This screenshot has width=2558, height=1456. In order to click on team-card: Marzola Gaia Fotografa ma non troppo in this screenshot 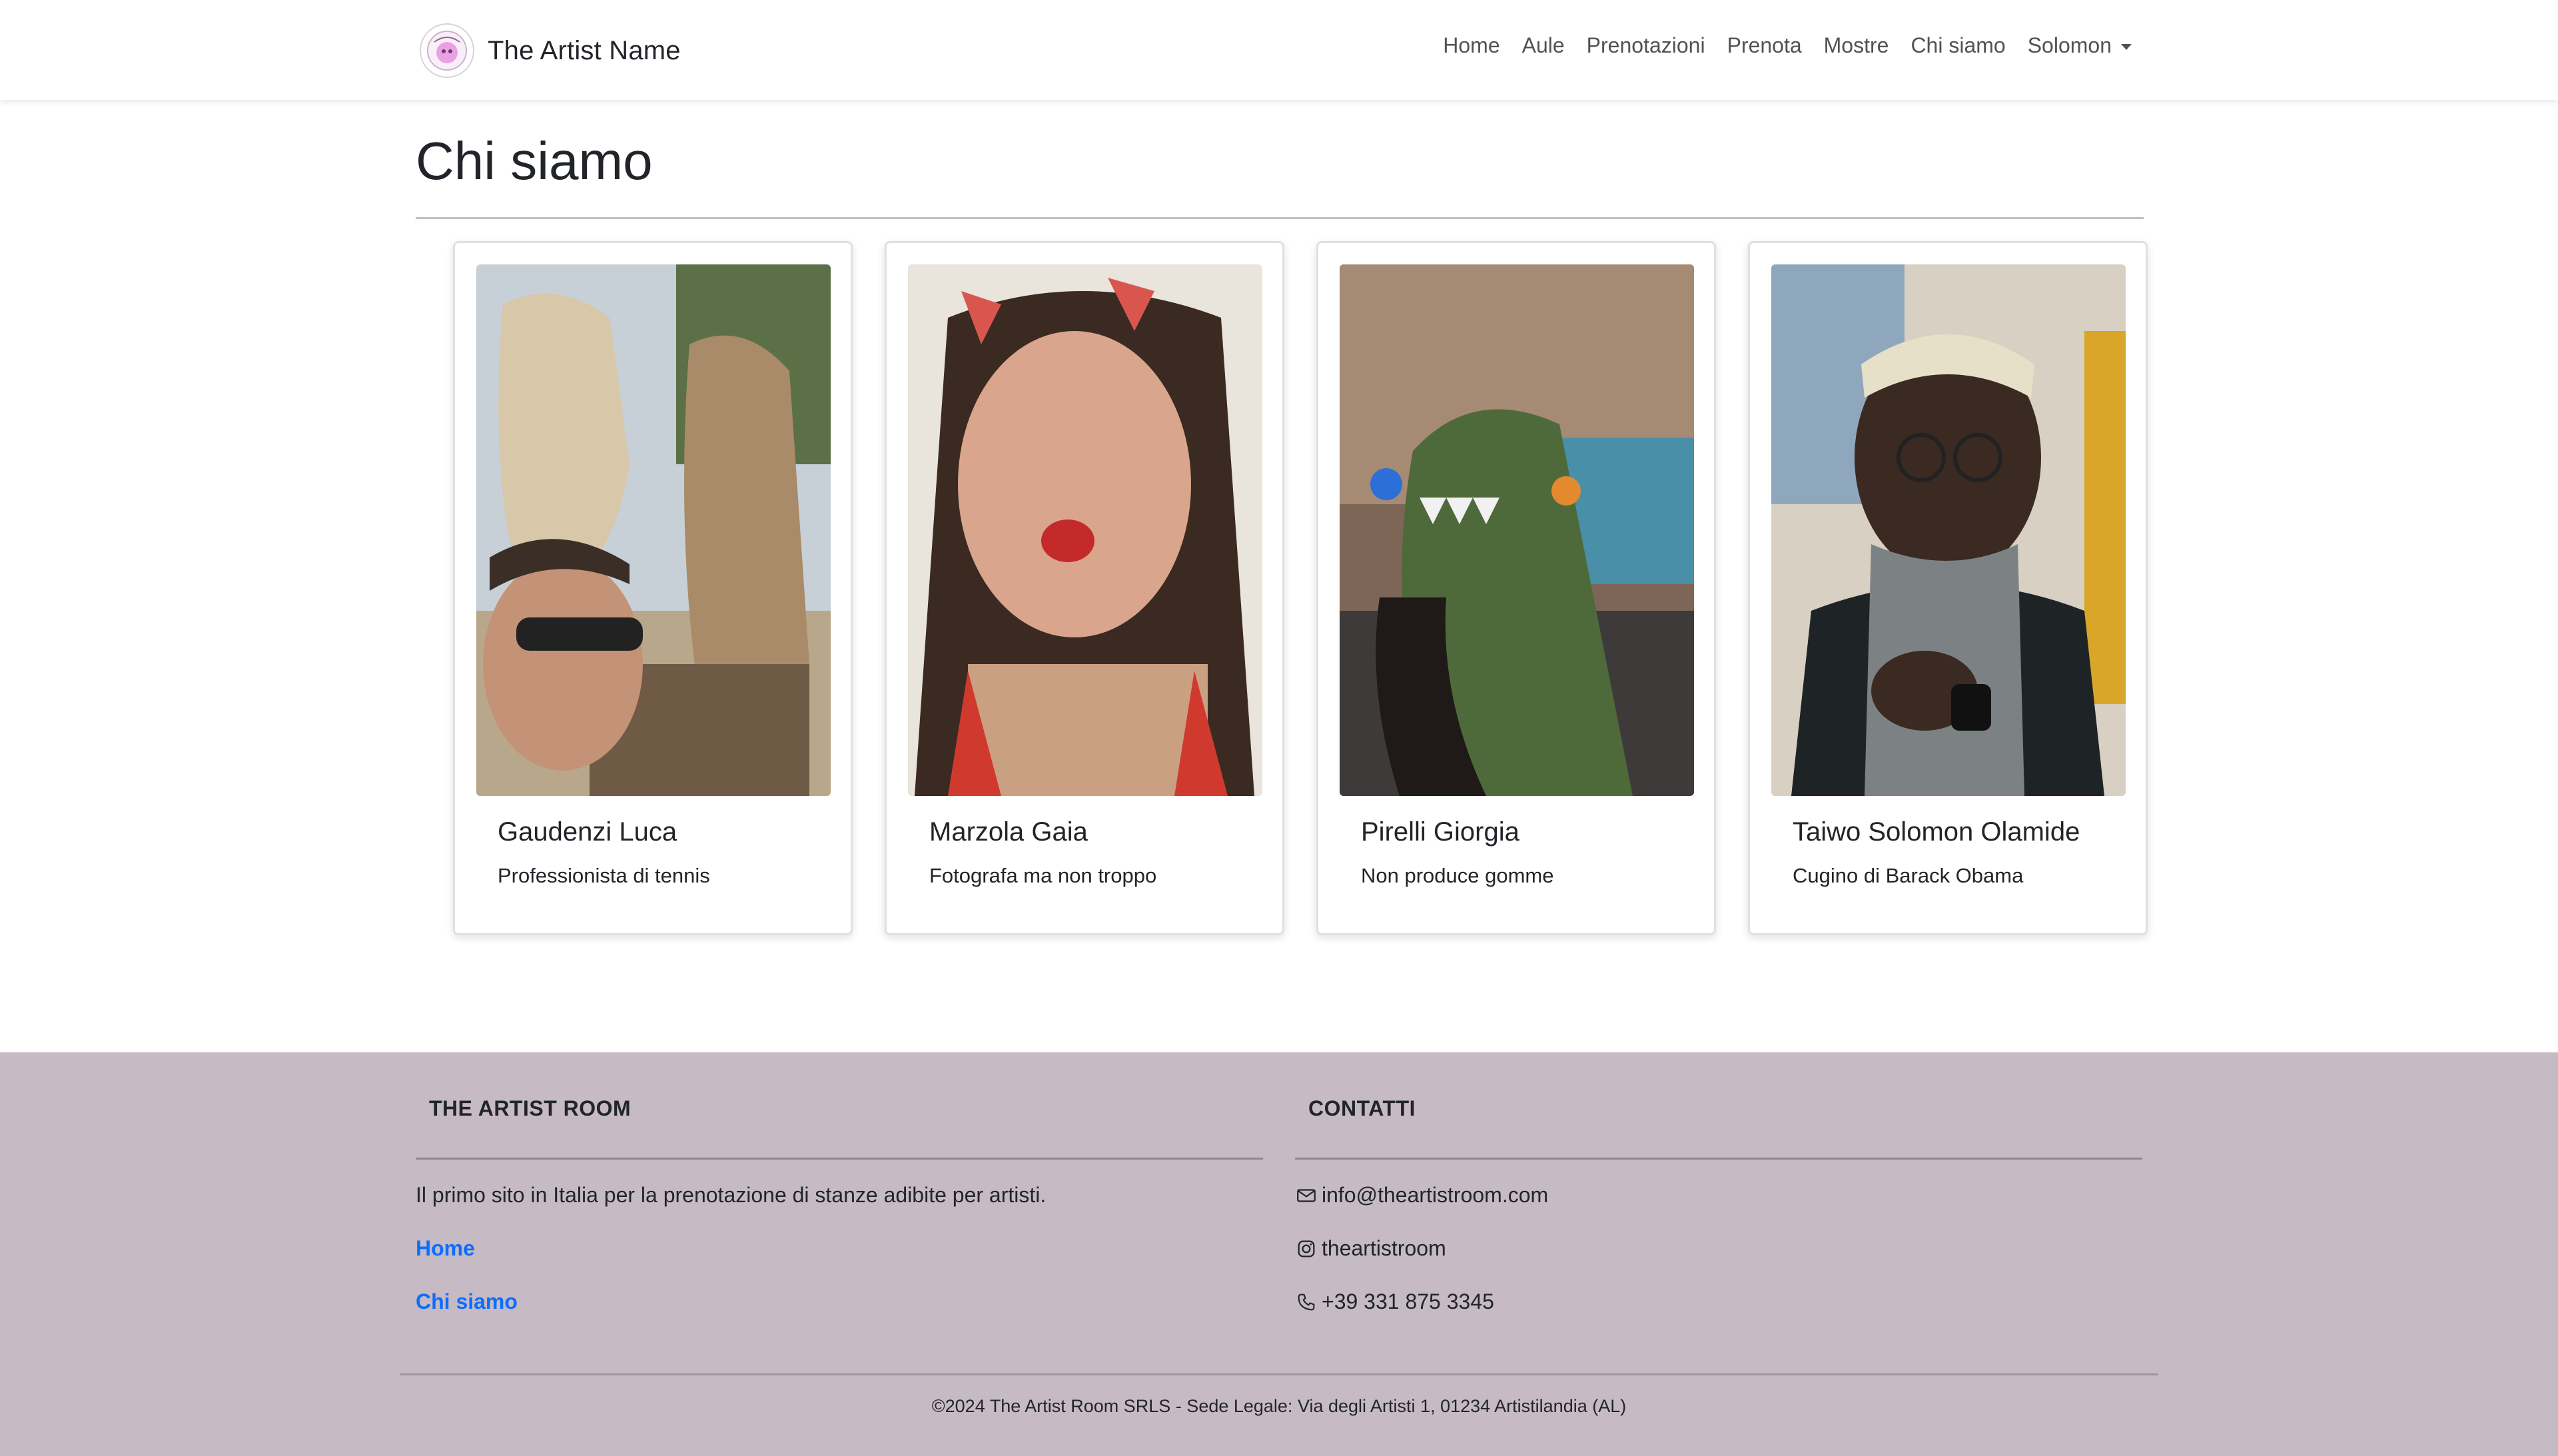, I will do `click(1084, 588)`.